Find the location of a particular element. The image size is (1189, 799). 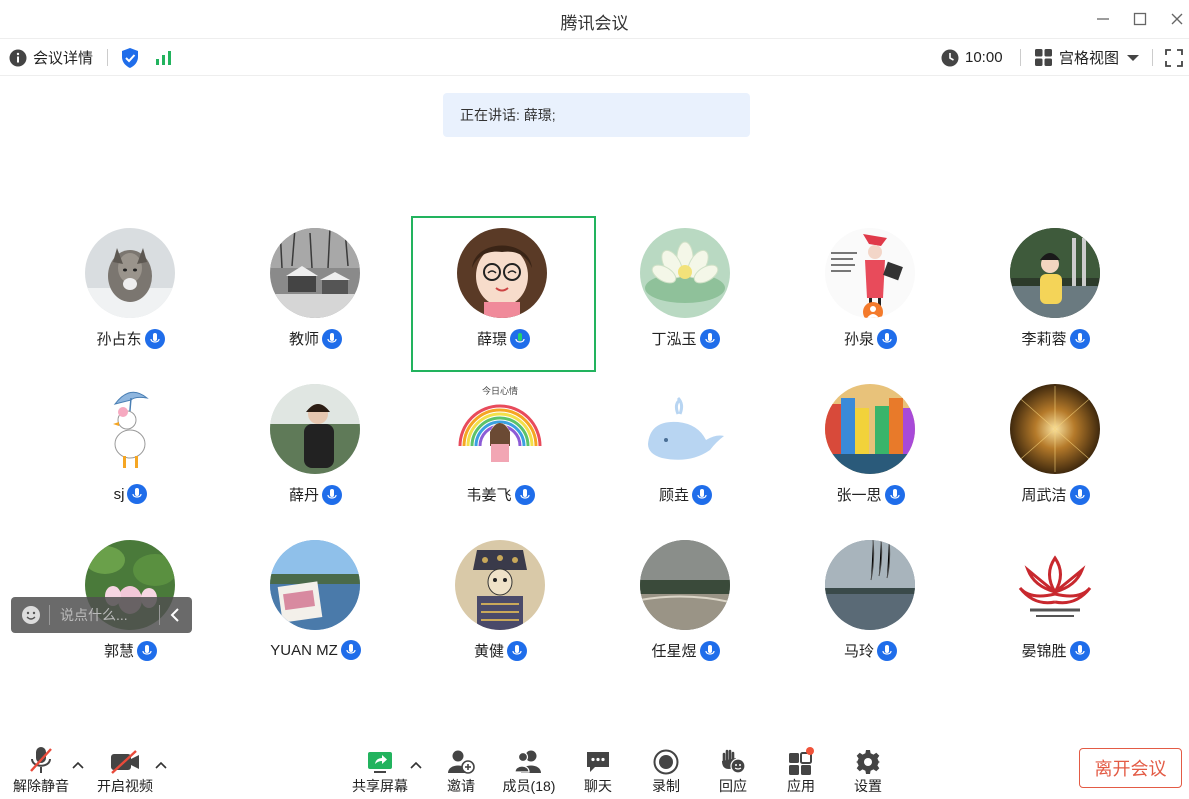

maximize-button is located at coordinates (1140, 19).